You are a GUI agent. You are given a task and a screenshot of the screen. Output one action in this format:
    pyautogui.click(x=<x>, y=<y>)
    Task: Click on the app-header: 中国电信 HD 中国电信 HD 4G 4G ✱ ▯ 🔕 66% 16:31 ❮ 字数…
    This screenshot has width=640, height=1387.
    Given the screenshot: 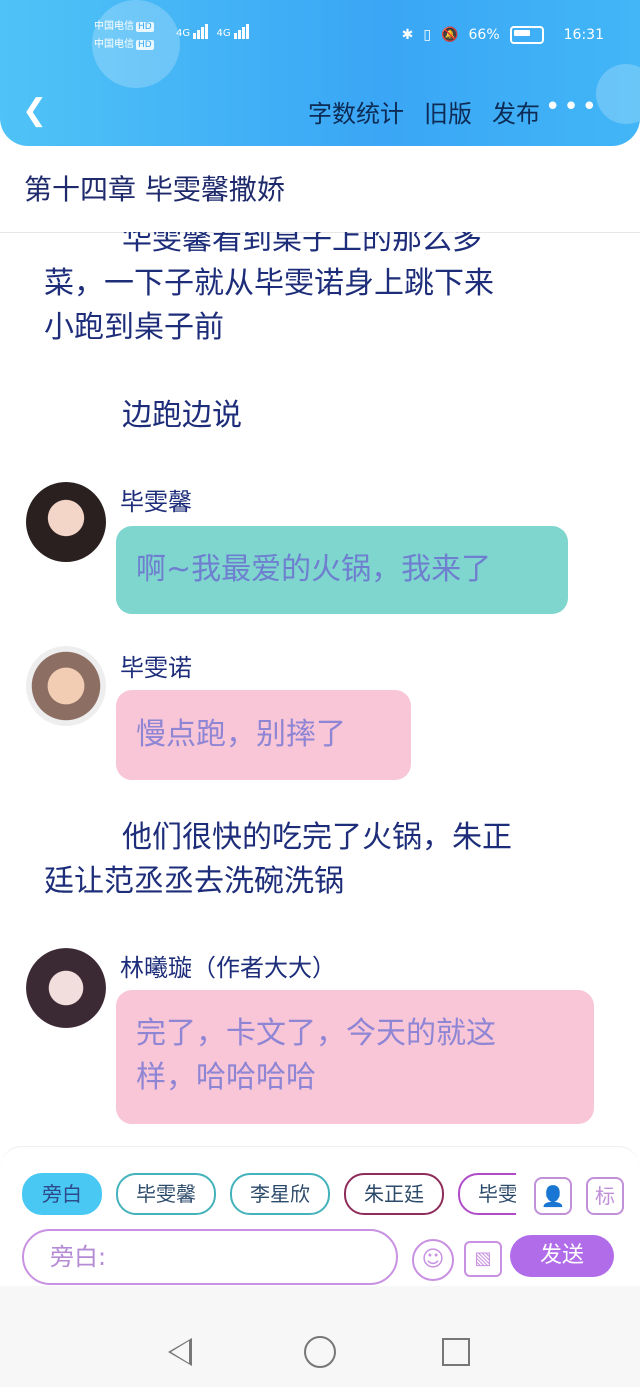 What is the action you would take?
    pyautogui.click(x=320, y=73)
    